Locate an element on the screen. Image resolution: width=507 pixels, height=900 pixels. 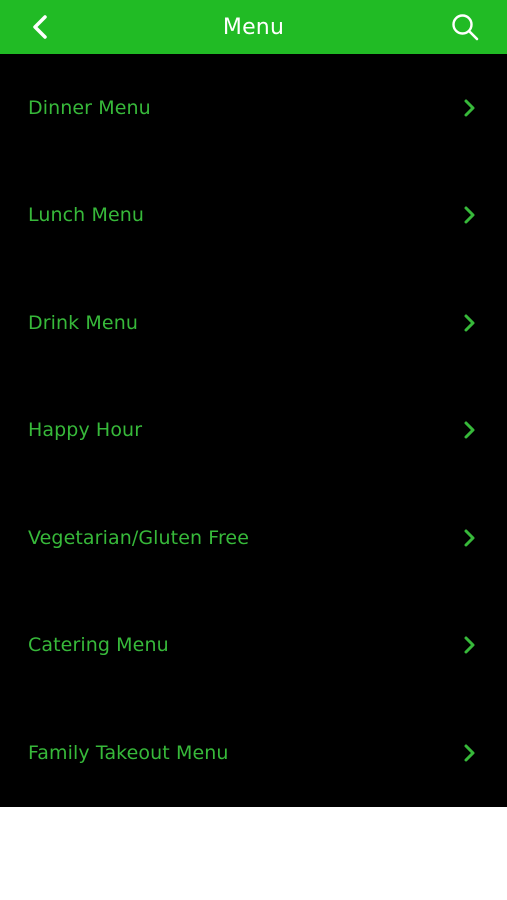
menu-item-lunch: Lunch Menu is located at coordinates (253, 216).